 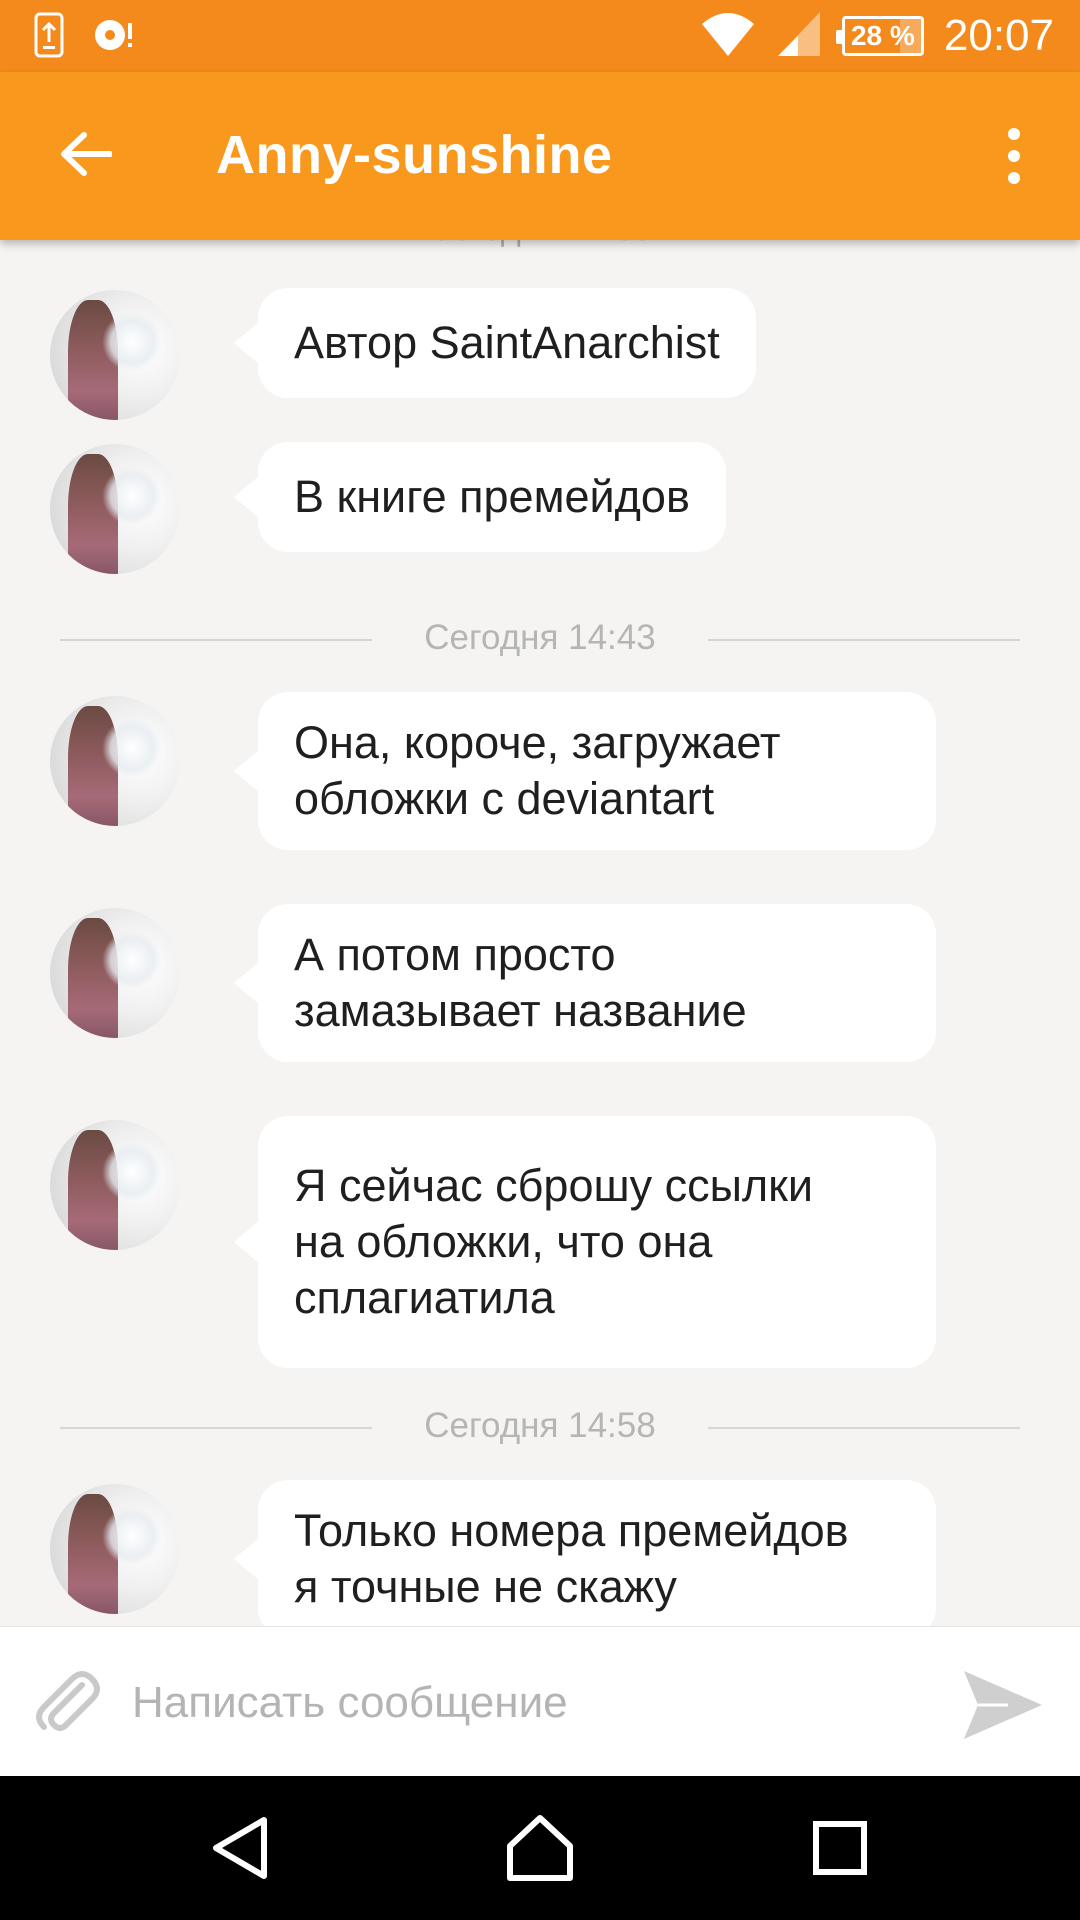 I want to click on attach-button, so click(x=66, y=1703).